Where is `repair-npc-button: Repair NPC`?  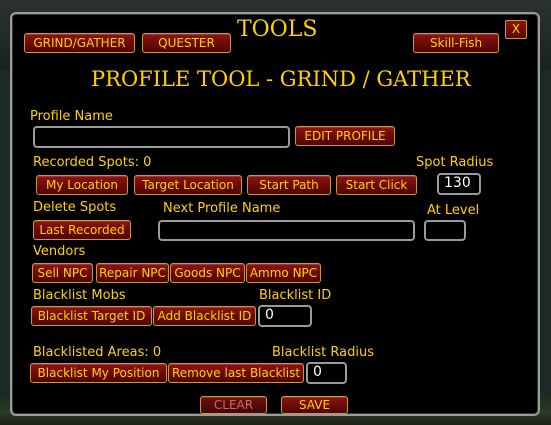
repair-npc-button: Repair NPC is located at coordinates (132, 273).